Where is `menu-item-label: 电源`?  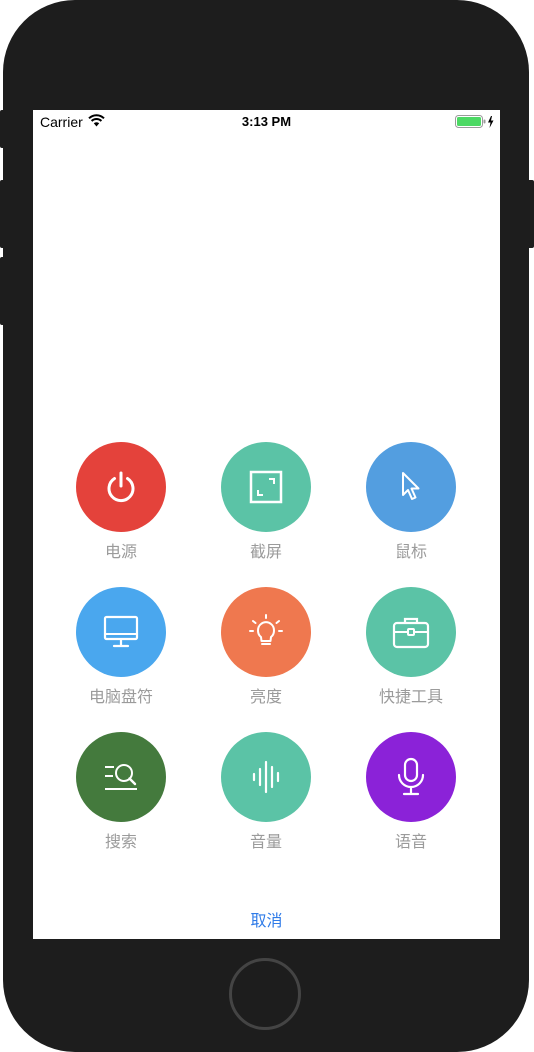 menu-item-label: 电源 is located at coordinates (120, 551).